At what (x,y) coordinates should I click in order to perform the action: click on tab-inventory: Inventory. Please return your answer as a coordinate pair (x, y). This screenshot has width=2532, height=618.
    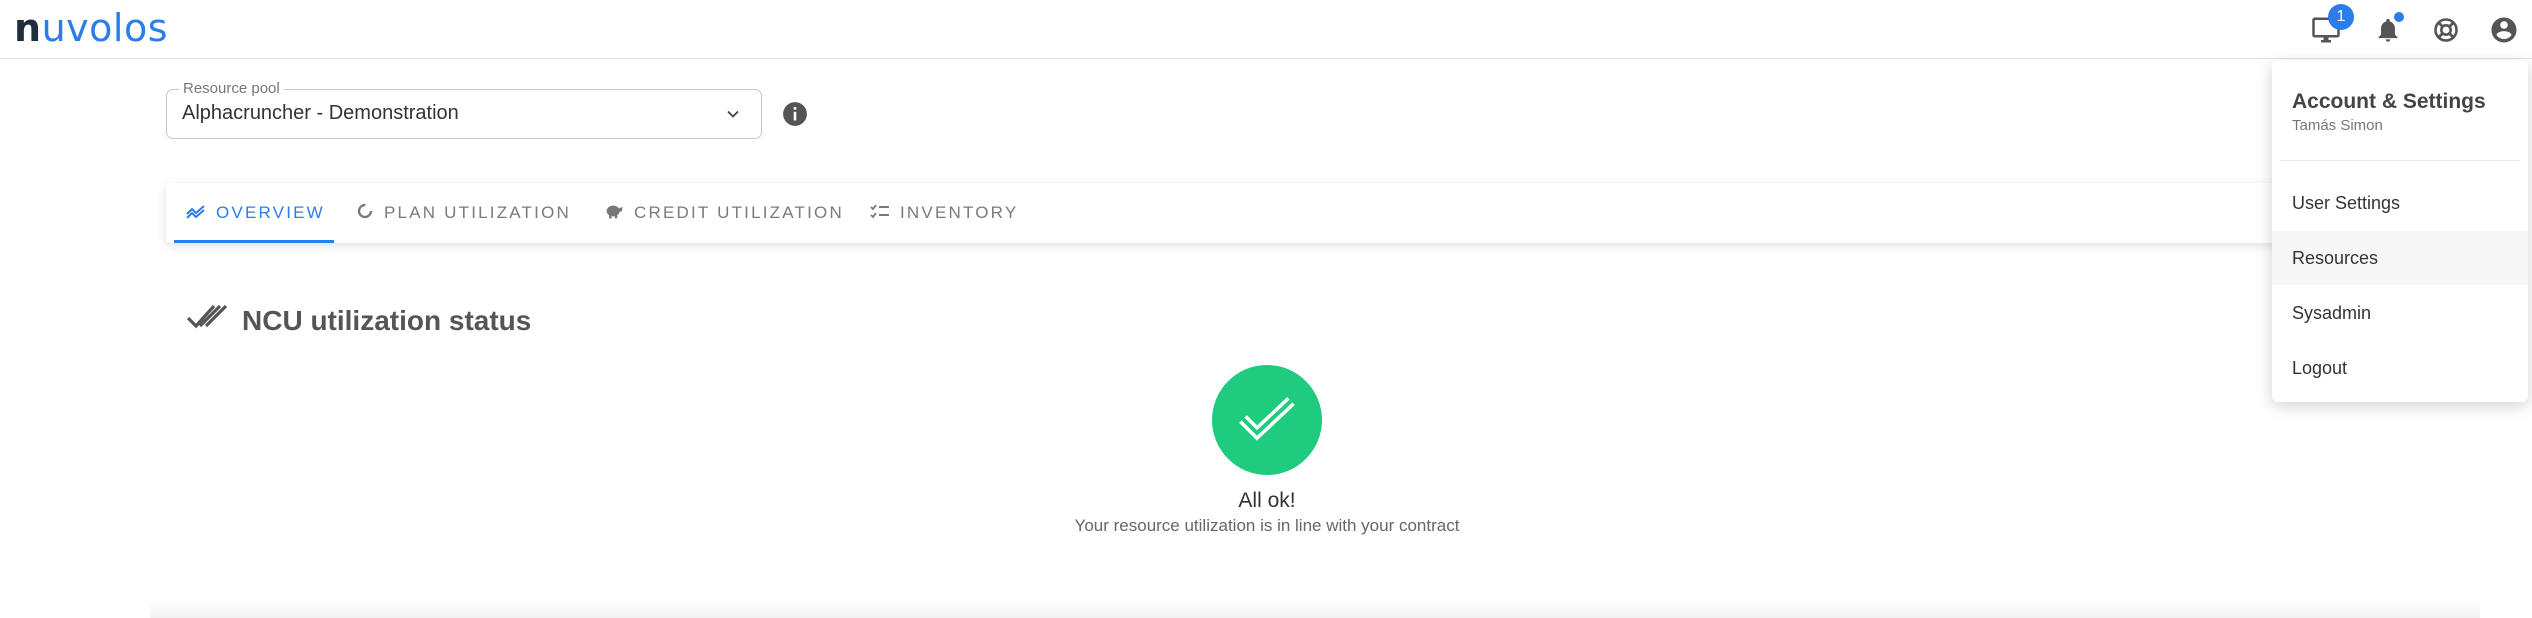
    Looking at the image, I should click on (944, 213).